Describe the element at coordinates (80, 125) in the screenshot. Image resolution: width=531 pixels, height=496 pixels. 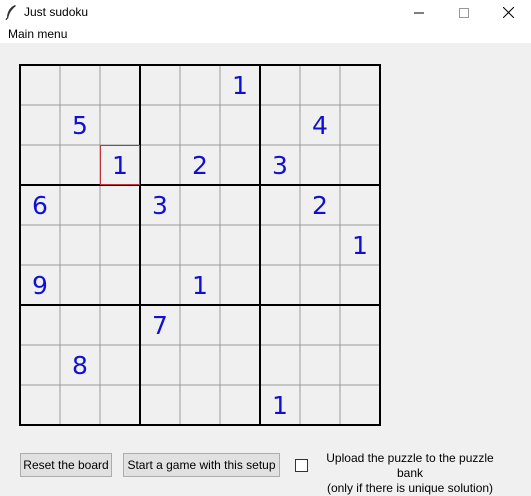
I see `sudoku-cell: 5` at that location.